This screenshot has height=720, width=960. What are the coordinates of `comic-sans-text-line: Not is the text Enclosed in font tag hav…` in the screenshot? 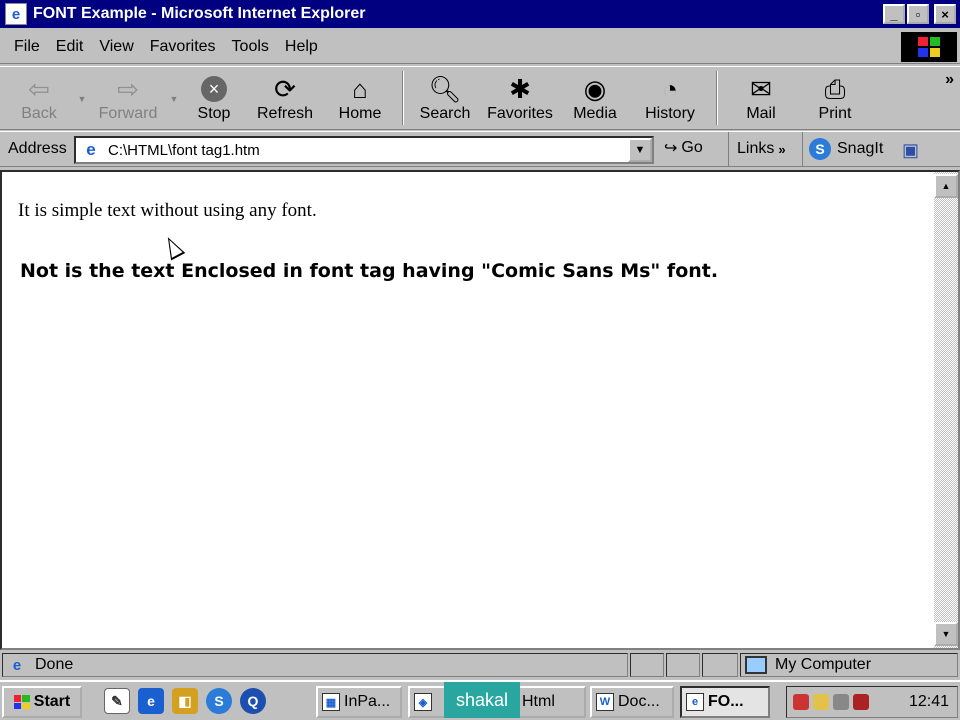 It's located at (369, 271).